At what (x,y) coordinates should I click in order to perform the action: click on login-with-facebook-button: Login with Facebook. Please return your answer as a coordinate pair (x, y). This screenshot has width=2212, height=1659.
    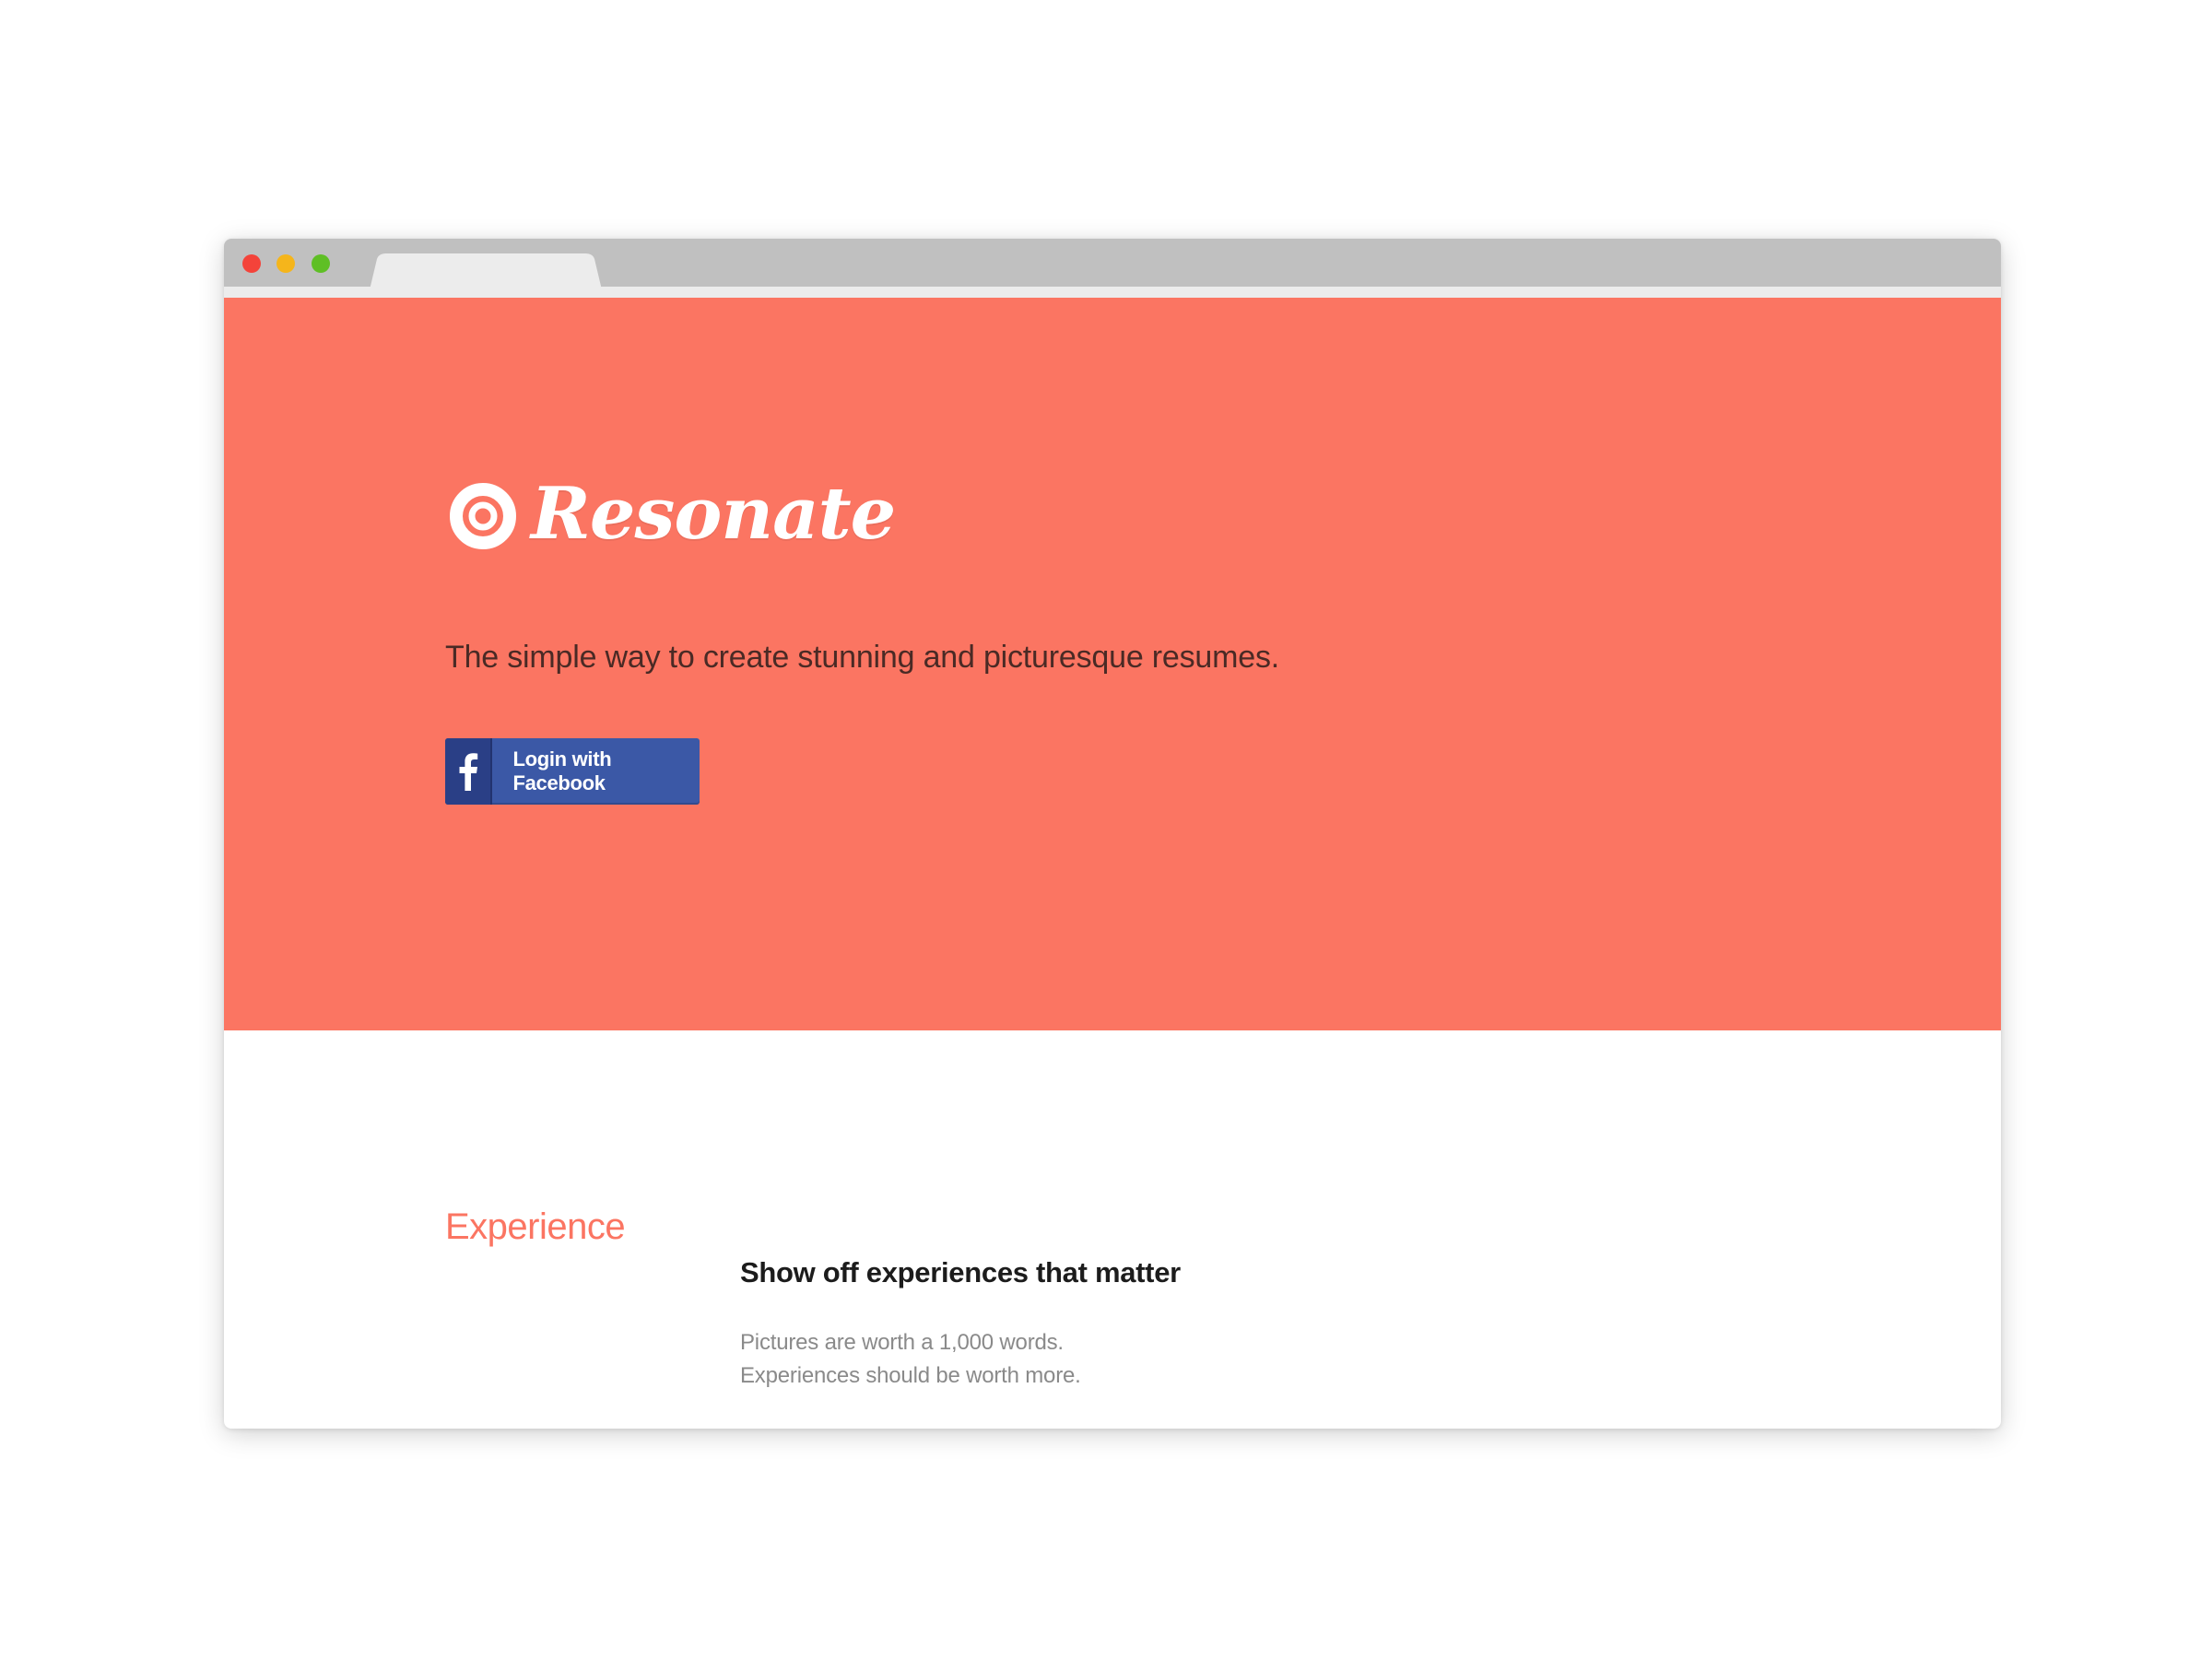
    Looking at the image, I should click on (572, 771).